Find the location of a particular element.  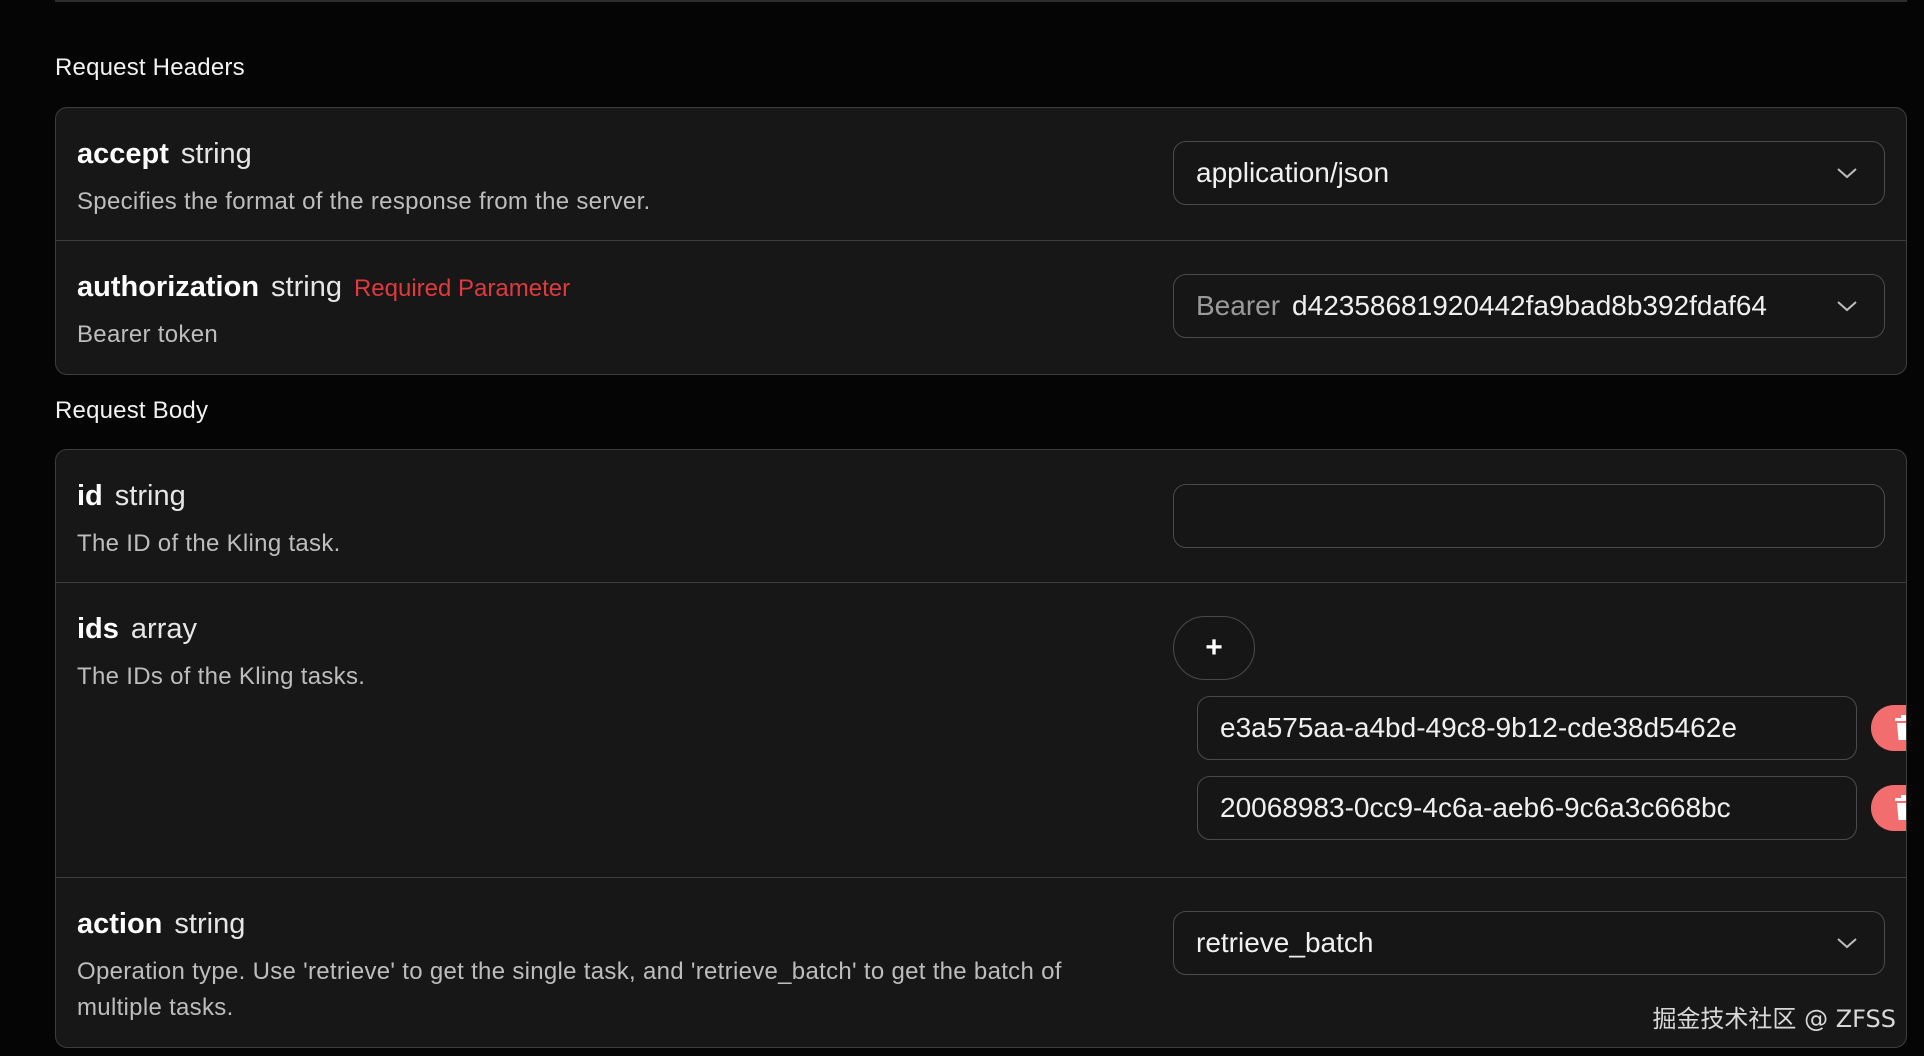

action-select: retrieve_batch is located at coordinates (1529, 943).